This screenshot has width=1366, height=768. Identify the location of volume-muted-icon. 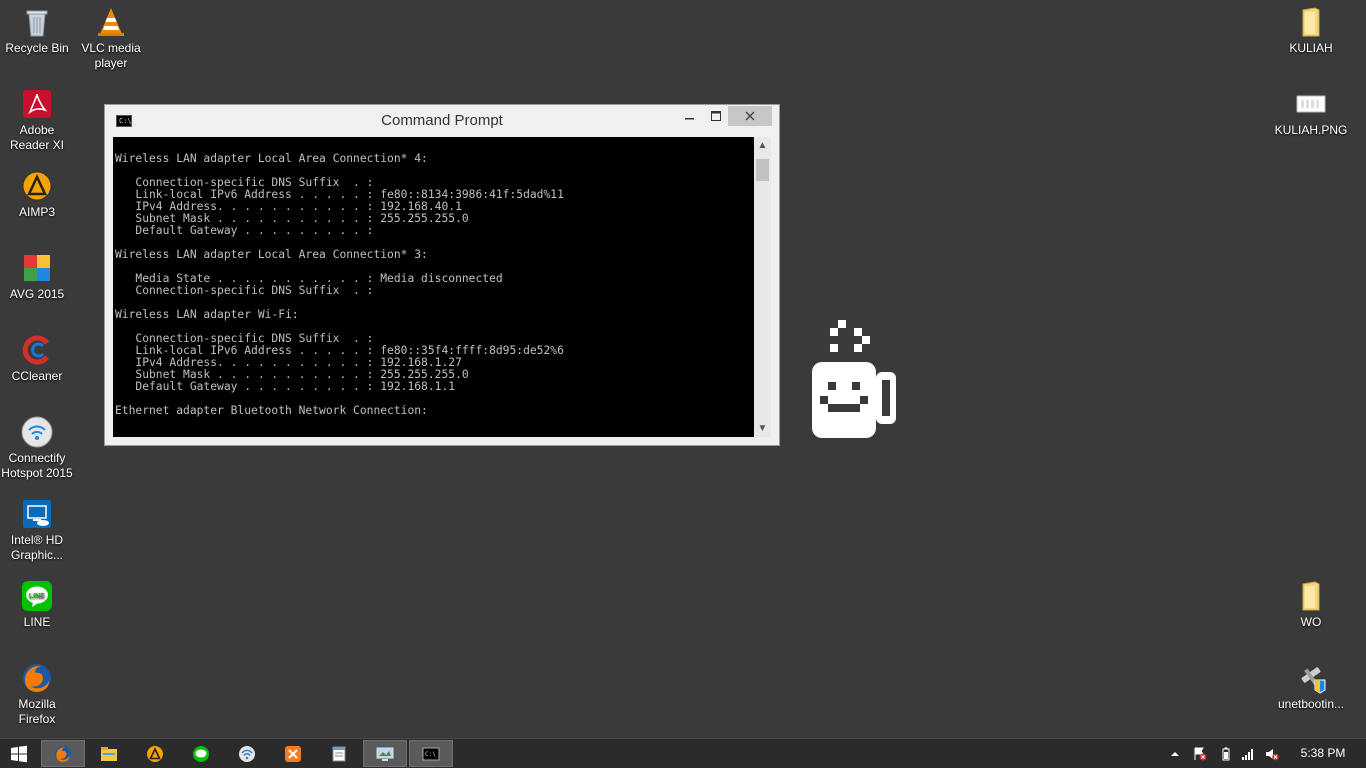
(1272, 755).